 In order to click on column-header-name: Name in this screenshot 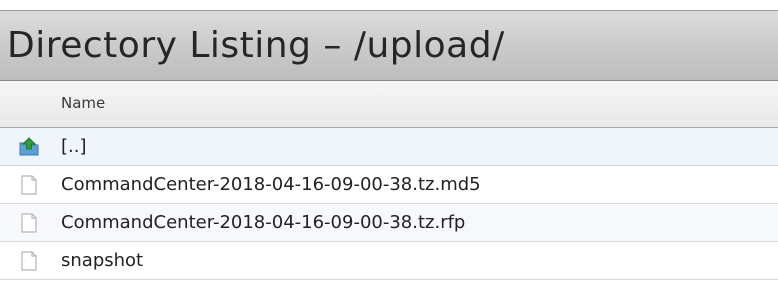, I will do `click(83, 103)`.